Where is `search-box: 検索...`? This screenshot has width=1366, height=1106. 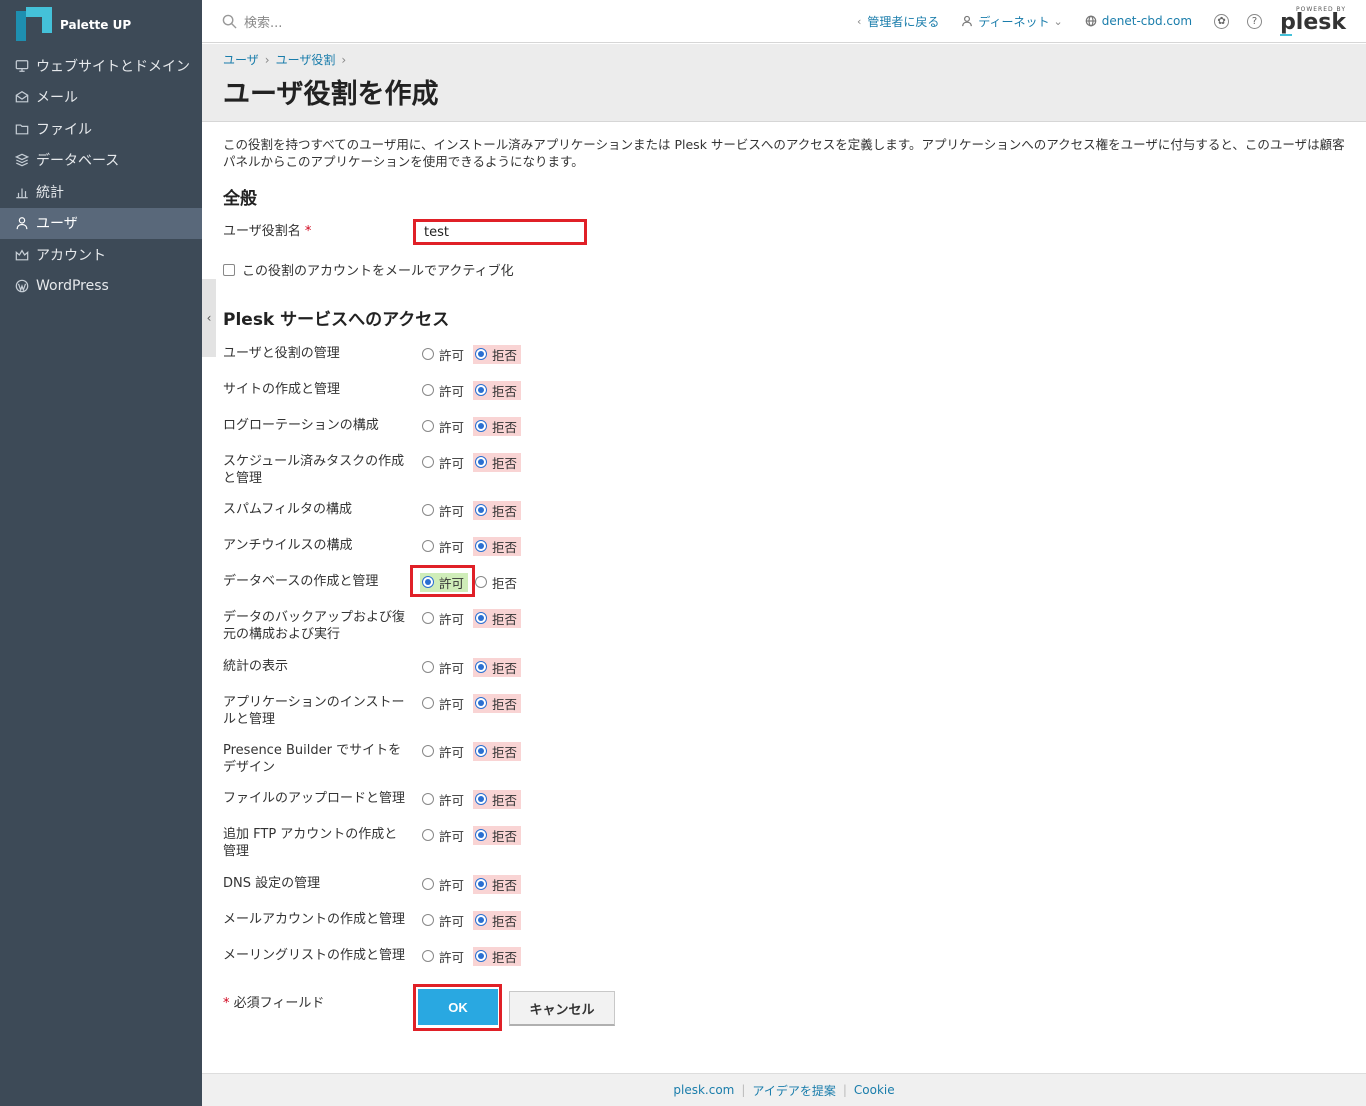 search-box: 検索... is located at coordinates (252, 21).